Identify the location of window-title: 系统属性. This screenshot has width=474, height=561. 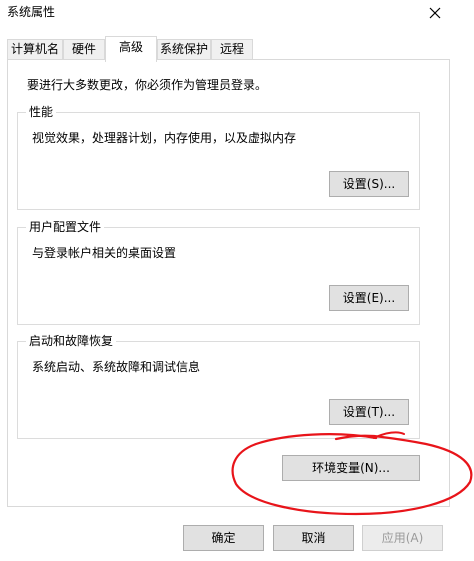
(31, 12).